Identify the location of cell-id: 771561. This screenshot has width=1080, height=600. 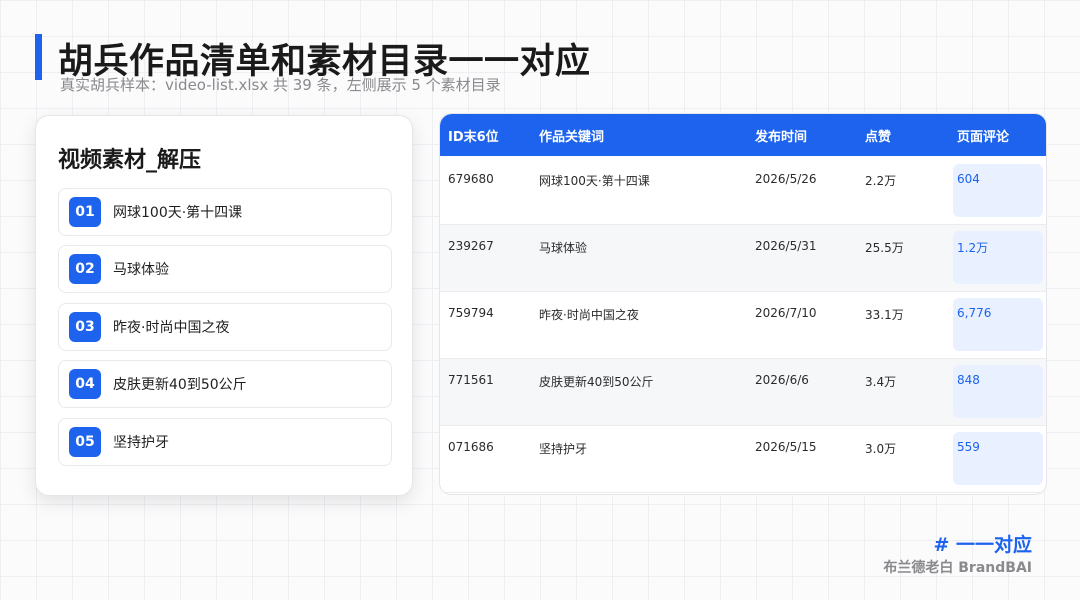
(471, 380).